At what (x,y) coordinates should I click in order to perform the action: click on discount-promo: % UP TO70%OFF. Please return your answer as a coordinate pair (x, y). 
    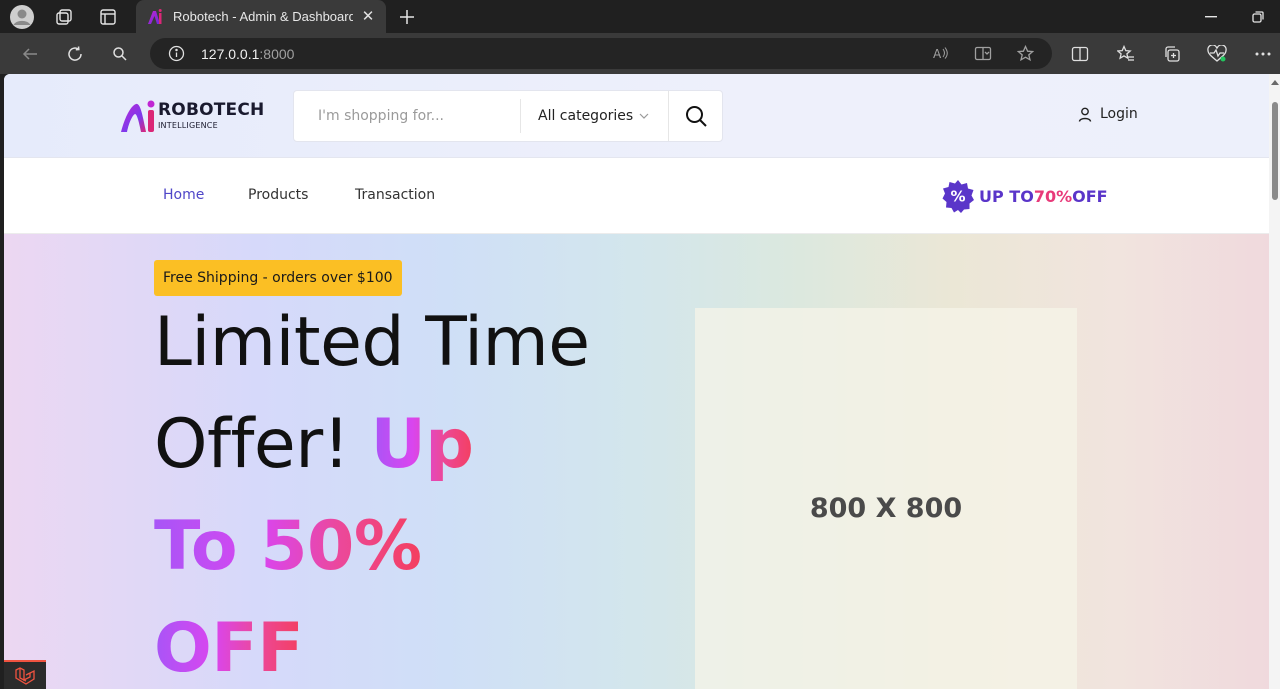
    Looking at the image, I should click on (1024, 196).